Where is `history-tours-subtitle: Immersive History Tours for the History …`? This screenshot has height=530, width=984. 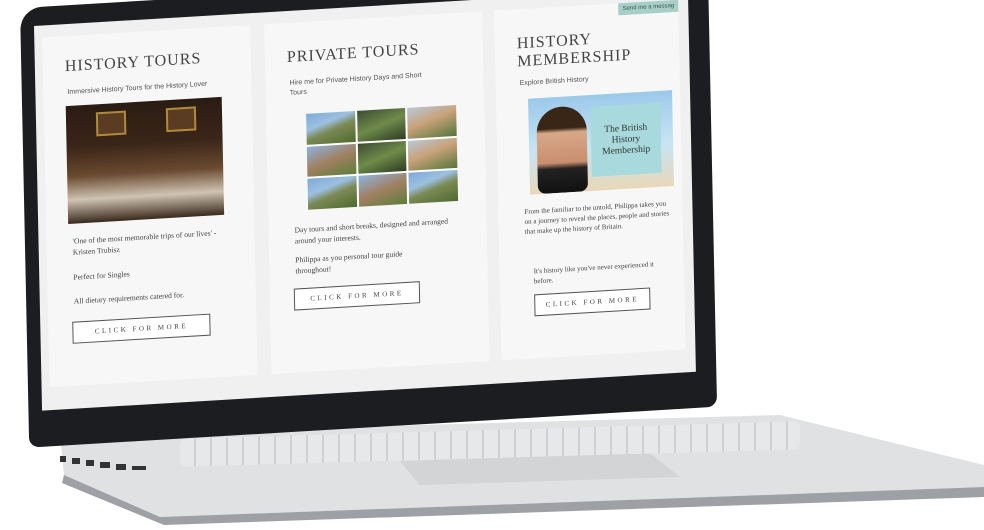
history-tours-subtitle: Immersive History Tours for the History … is located at coordinates (137, 88).